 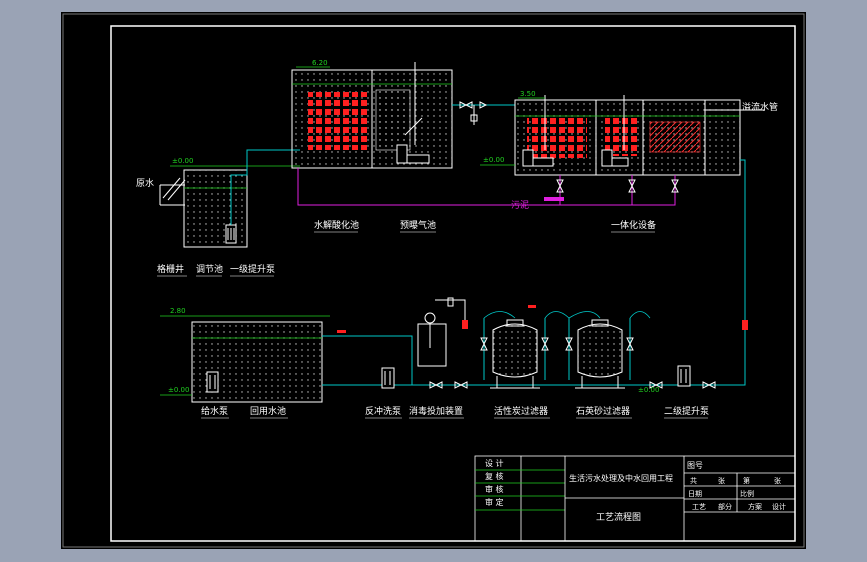 What do you see at coordinates (178, 311) in the screenshot?
I see `level-280: 2.80` at bounding box center [178, 311].